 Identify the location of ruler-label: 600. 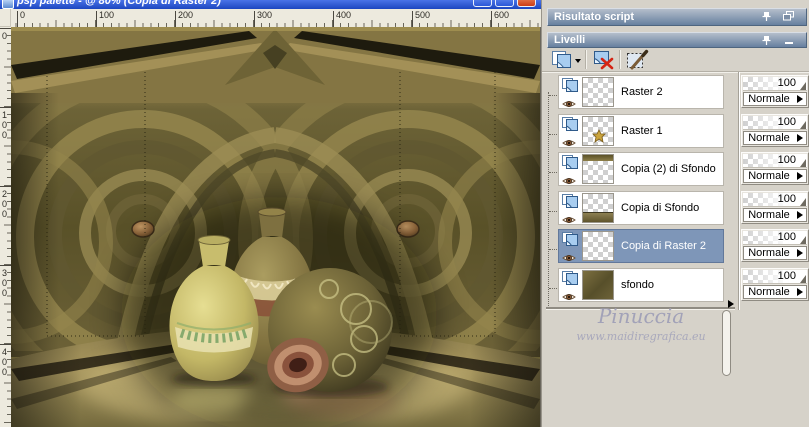
(502, 15).